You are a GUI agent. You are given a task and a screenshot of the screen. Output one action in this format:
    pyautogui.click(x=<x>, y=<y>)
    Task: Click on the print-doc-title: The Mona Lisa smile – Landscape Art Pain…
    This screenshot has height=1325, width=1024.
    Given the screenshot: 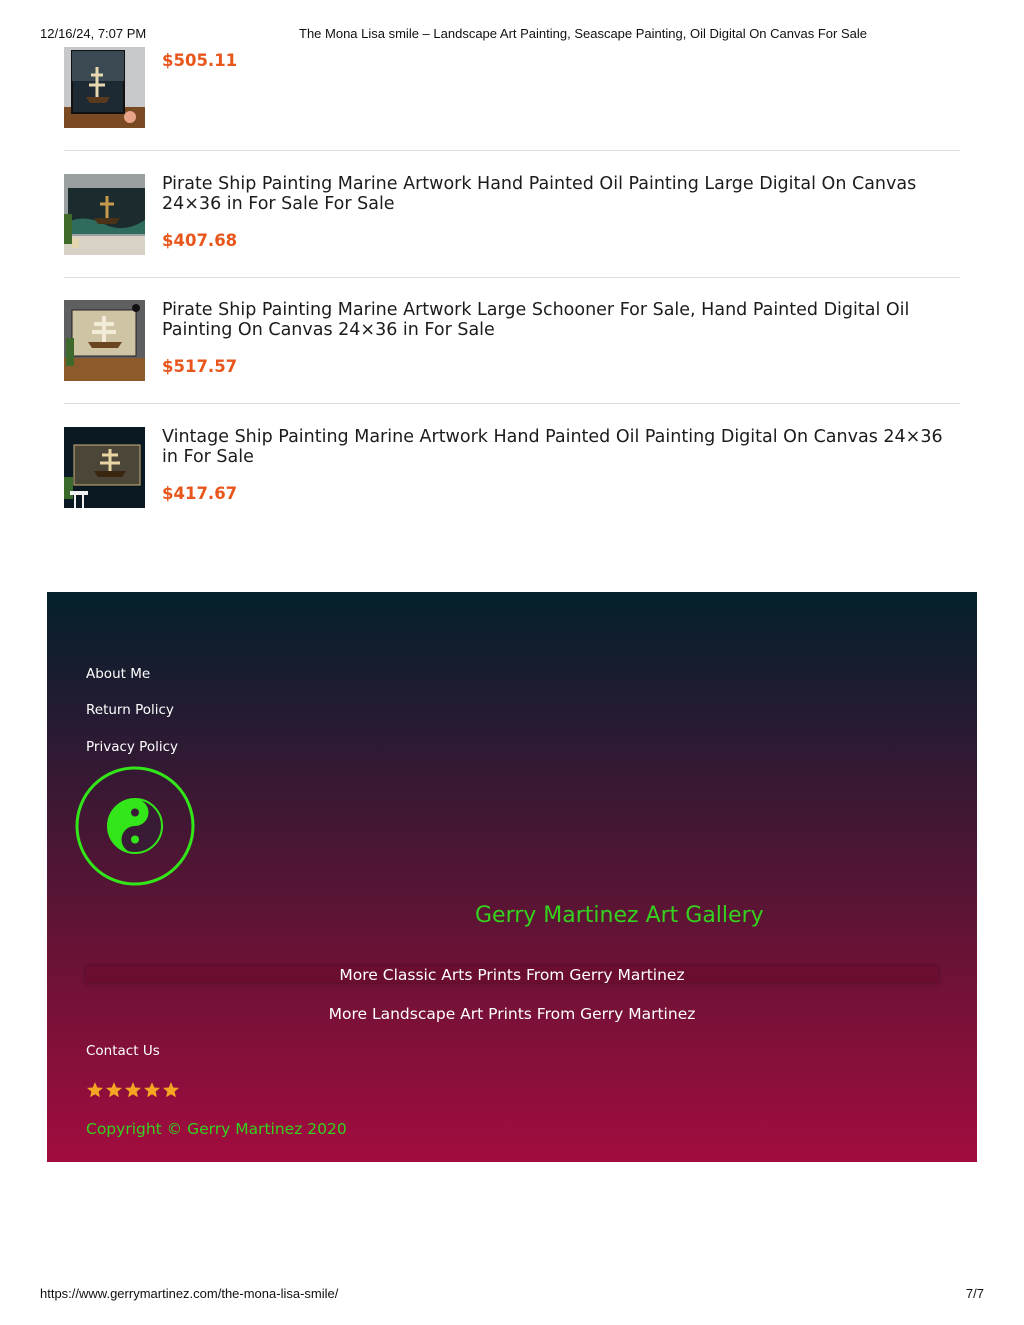 What is the action you would take?
    pyautogui.click(x=583, y=33)
    